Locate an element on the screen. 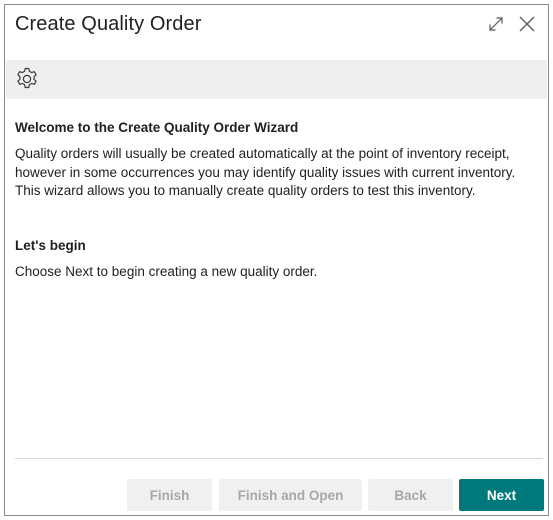  close-button is located at coordinates (527, 24).